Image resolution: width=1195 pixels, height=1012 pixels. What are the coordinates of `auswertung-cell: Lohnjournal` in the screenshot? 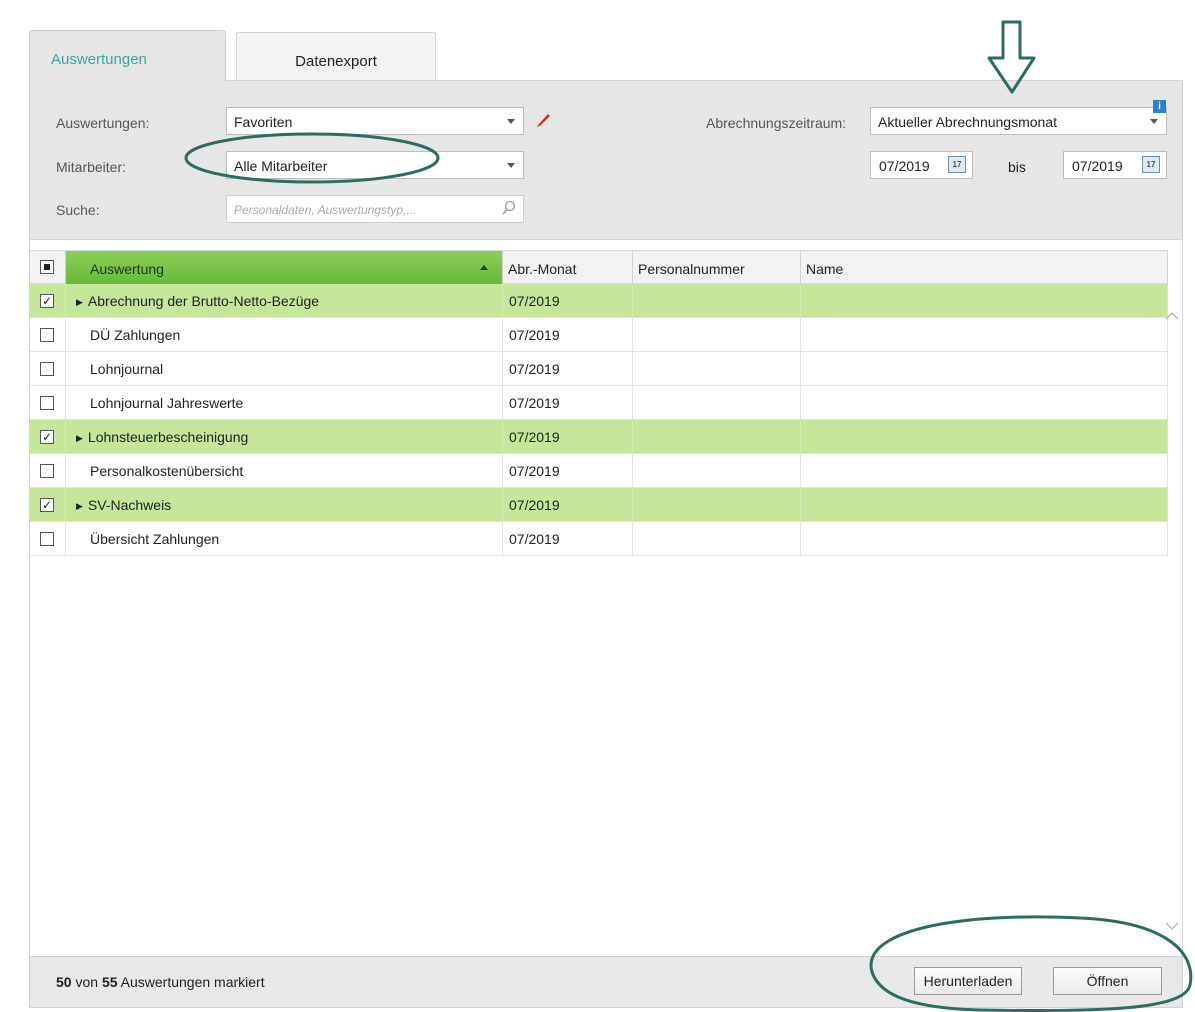 It's located at (284, 369).